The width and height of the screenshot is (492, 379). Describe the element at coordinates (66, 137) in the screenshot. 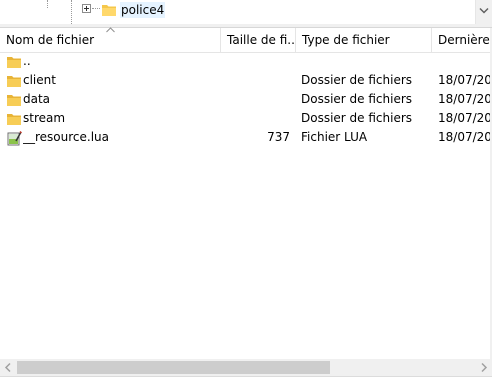

I see `file-name: __resource.lua` at that location.